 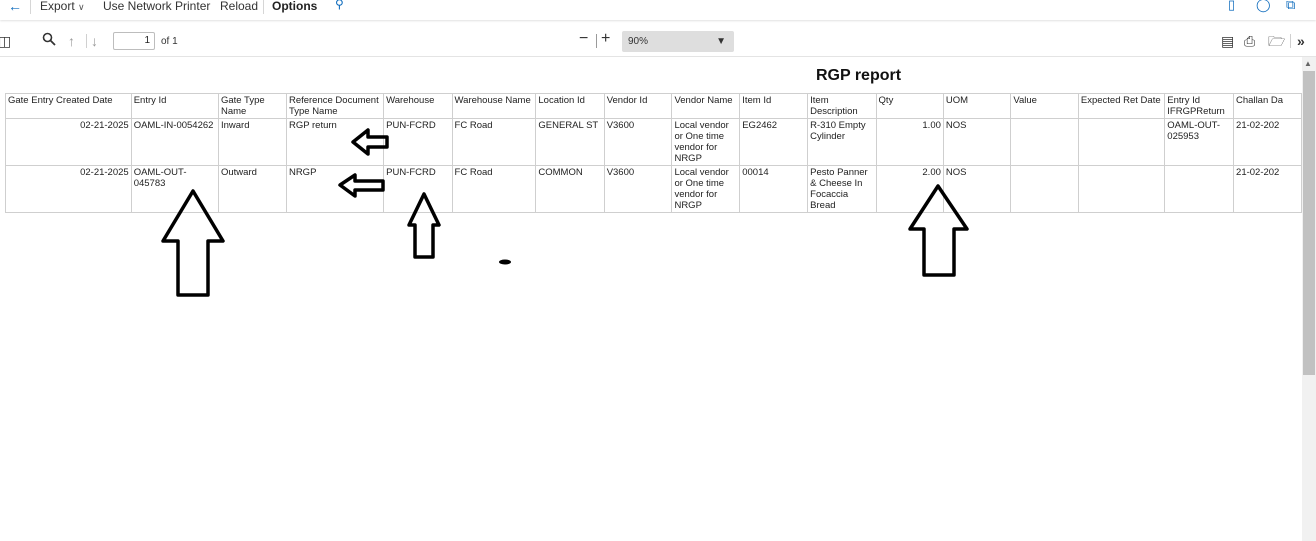 What do you see at coordinates (706, 106) in the screenshot?
I see `column-header: Vendor Name` at bounding box center [706, 106].